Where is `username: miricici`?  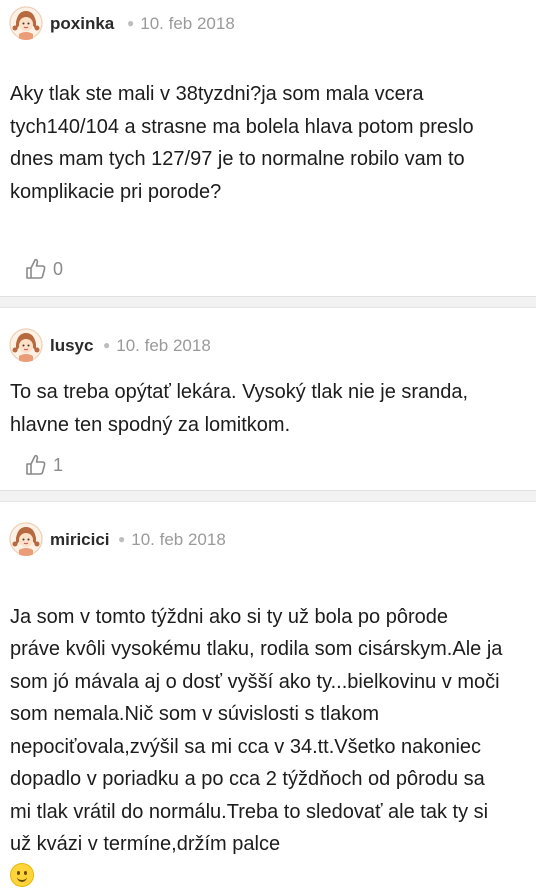 username: miricici is located at coordinates (80, 540).